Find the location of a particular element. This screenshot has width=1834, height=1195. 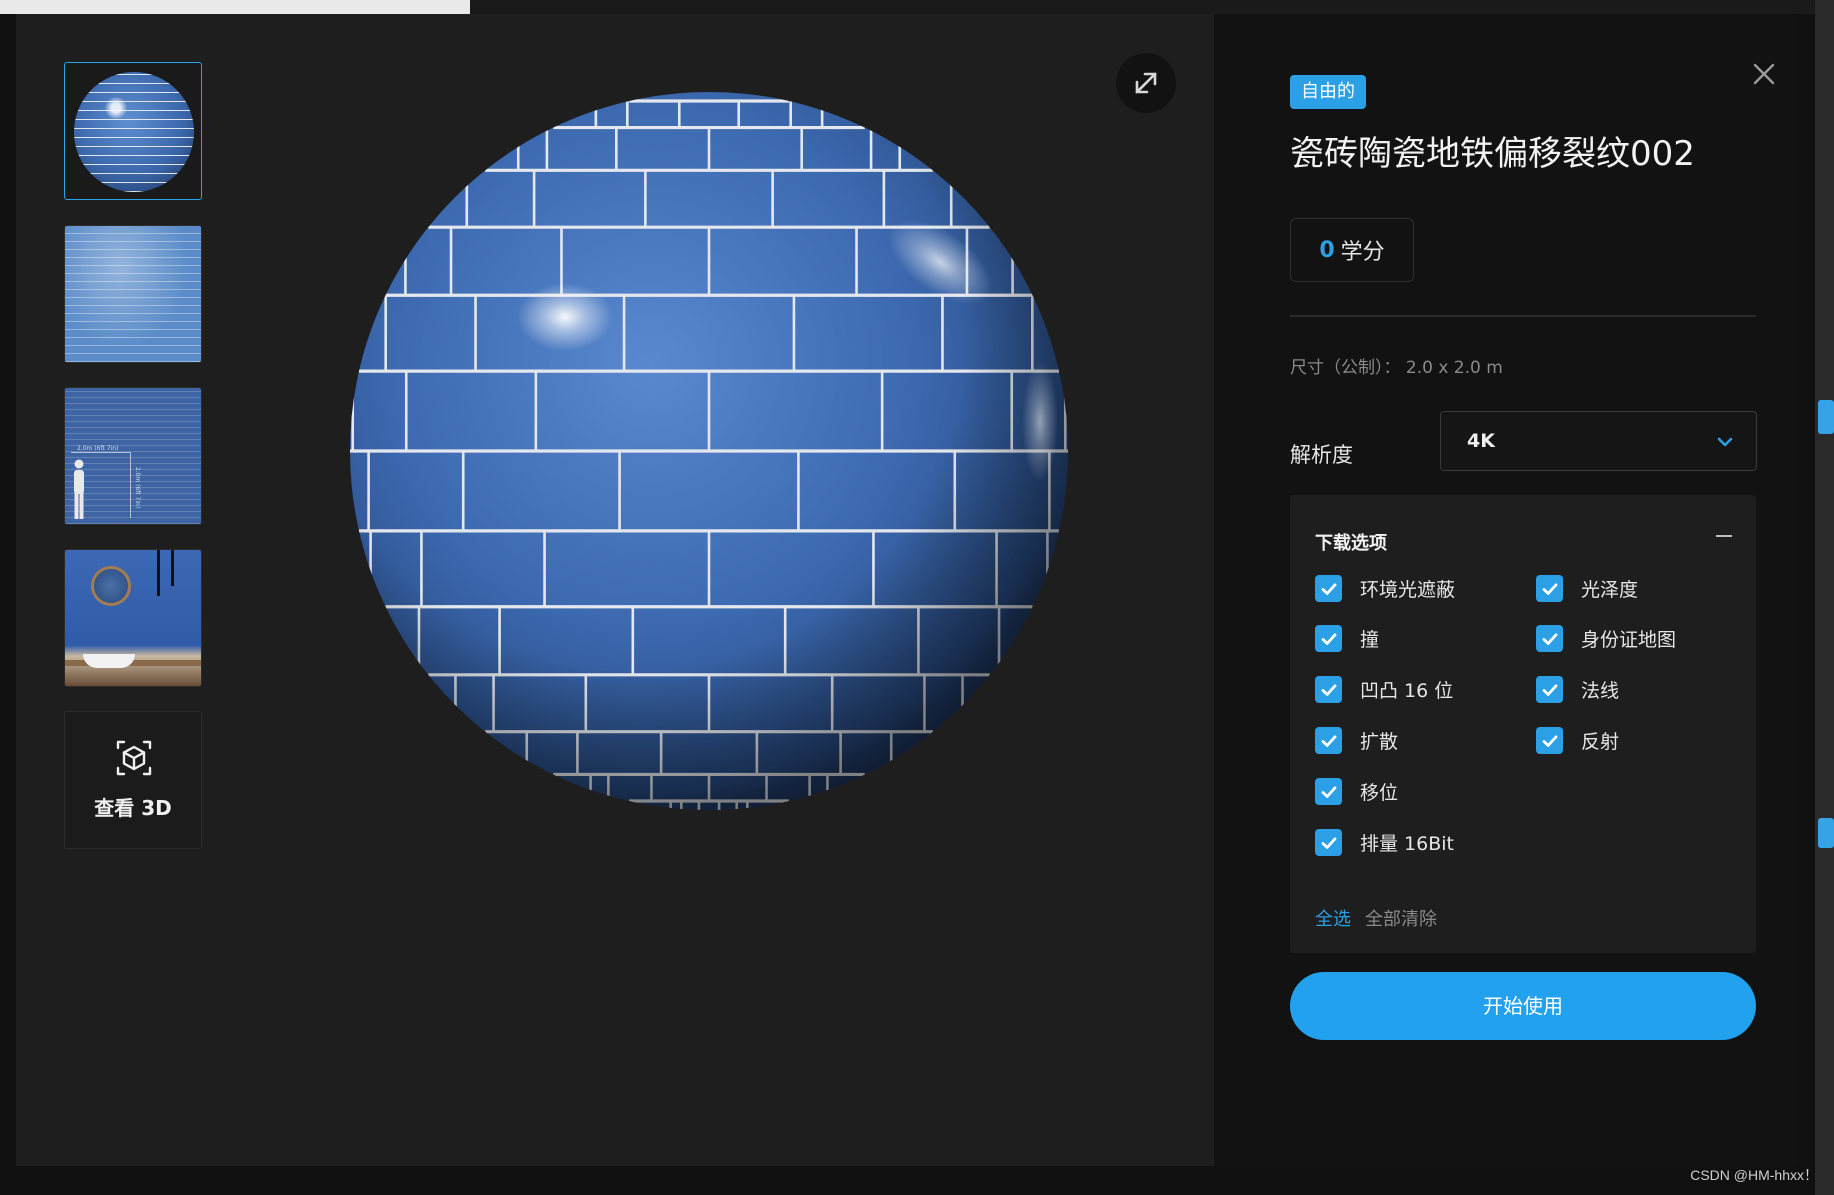

option-id-map: 身份证地图 is located at coordinates (1606, 638).